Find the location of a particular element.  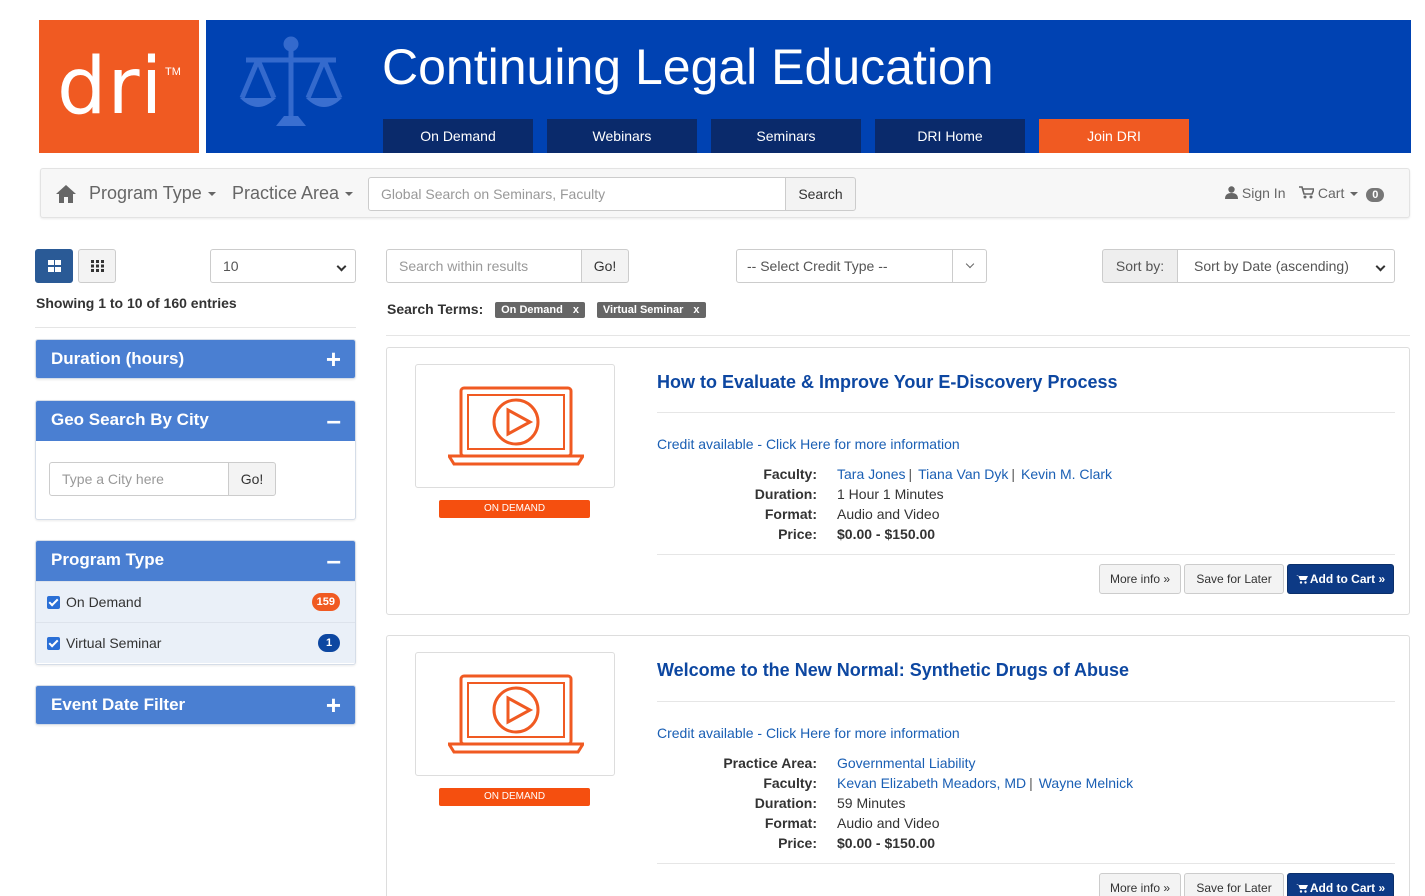

nav-tab-join-dri: Join DRI is located at coordinates (1114, 136).